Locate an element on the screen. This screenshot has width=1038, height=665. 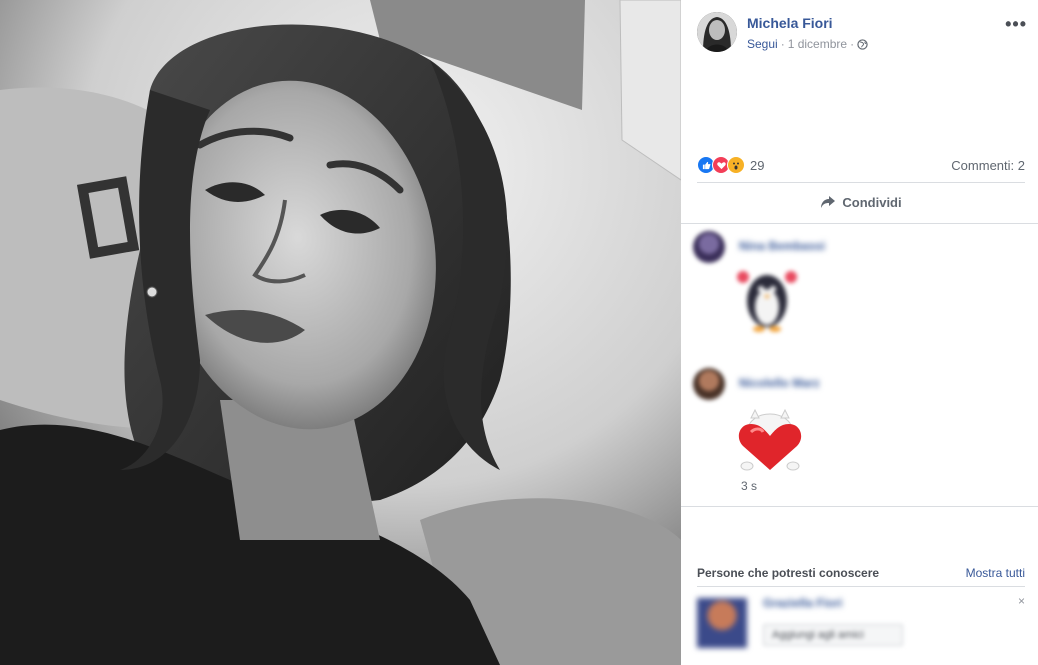
post-header: Michela Fiori Segui · 1 dicembre · ••• is located at coordinates (862, 34).